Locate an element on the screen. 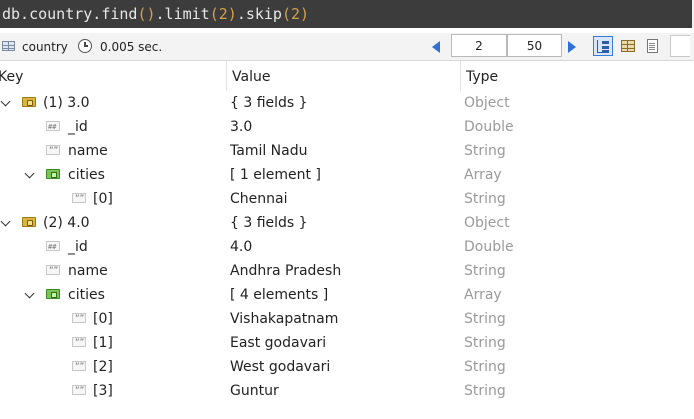 The width and height of the screenshot is (694, 419). row-value: East godavari is located at coordinates (278, 343).